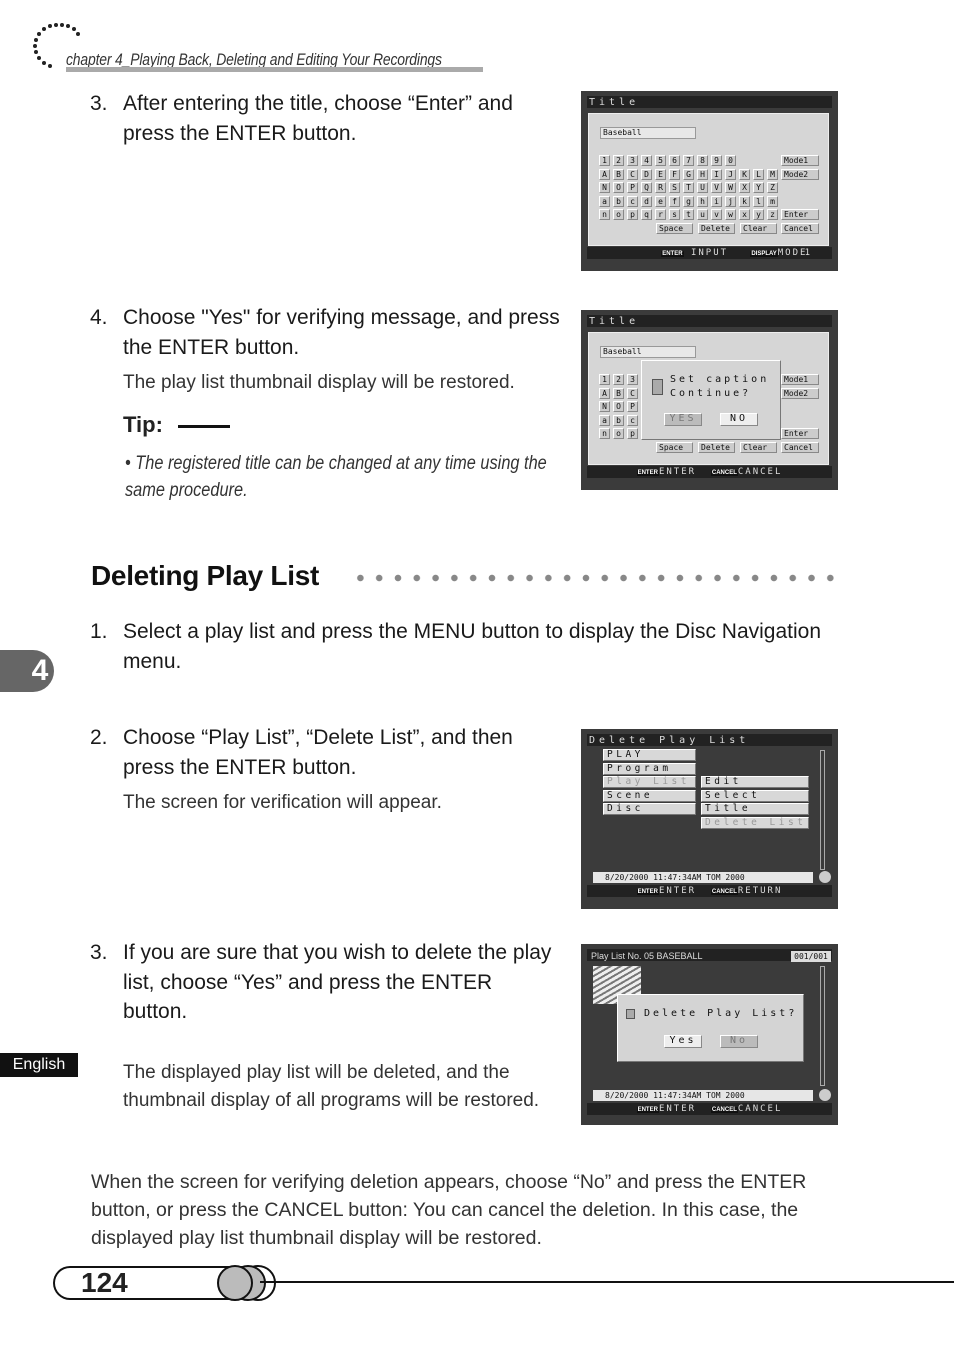 Image resolution: width=954 pixels, height=1352 pixels. Describe the element at coordinates (660, 174) in the screenshot. I see `key-E: E` at that location.